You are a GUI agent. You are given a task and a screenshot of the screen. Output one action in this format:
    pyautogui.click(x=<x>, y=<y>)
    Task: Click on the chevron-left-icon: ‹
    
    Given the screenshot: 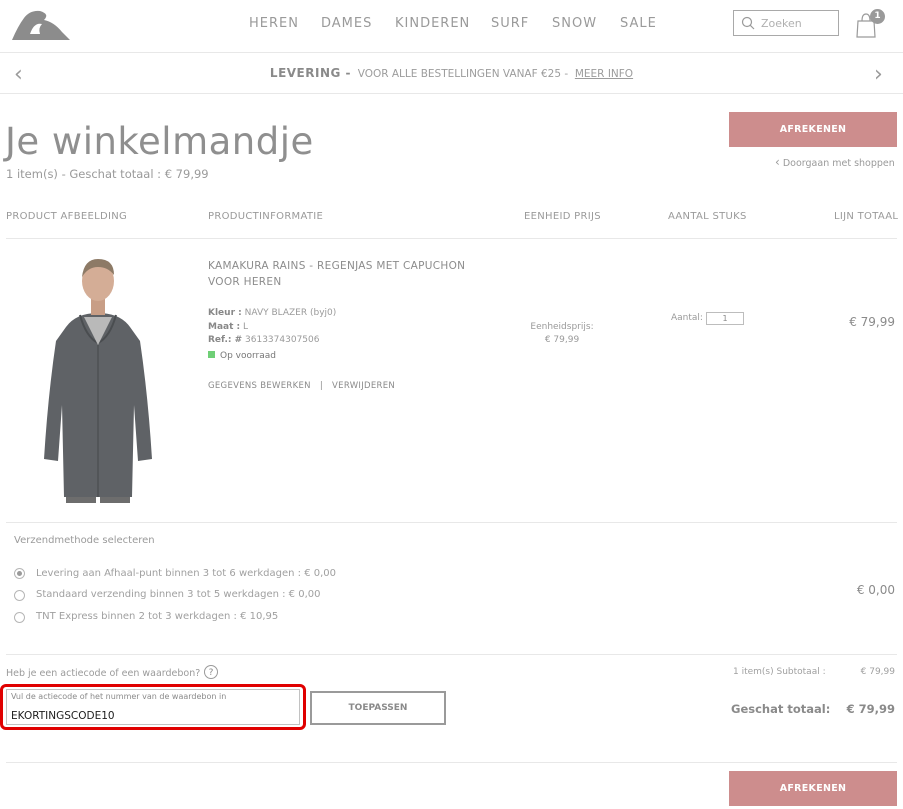 What is the action you would take?
    pyautogui.click(x=777, y=162)
    